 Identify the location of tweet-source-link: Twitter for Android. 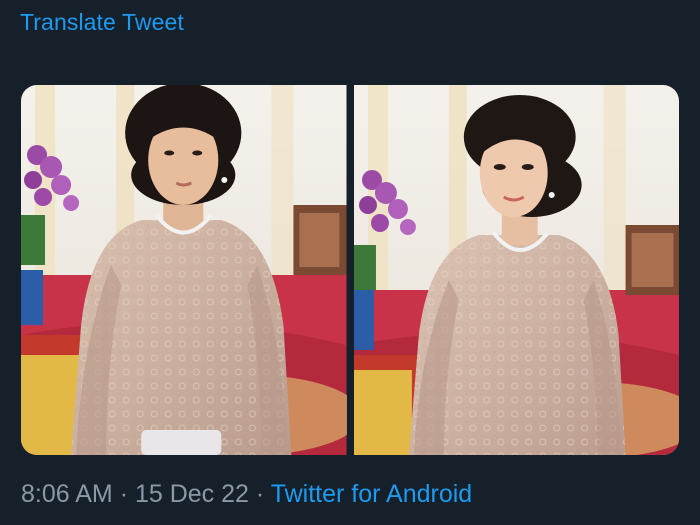
(371, 494).